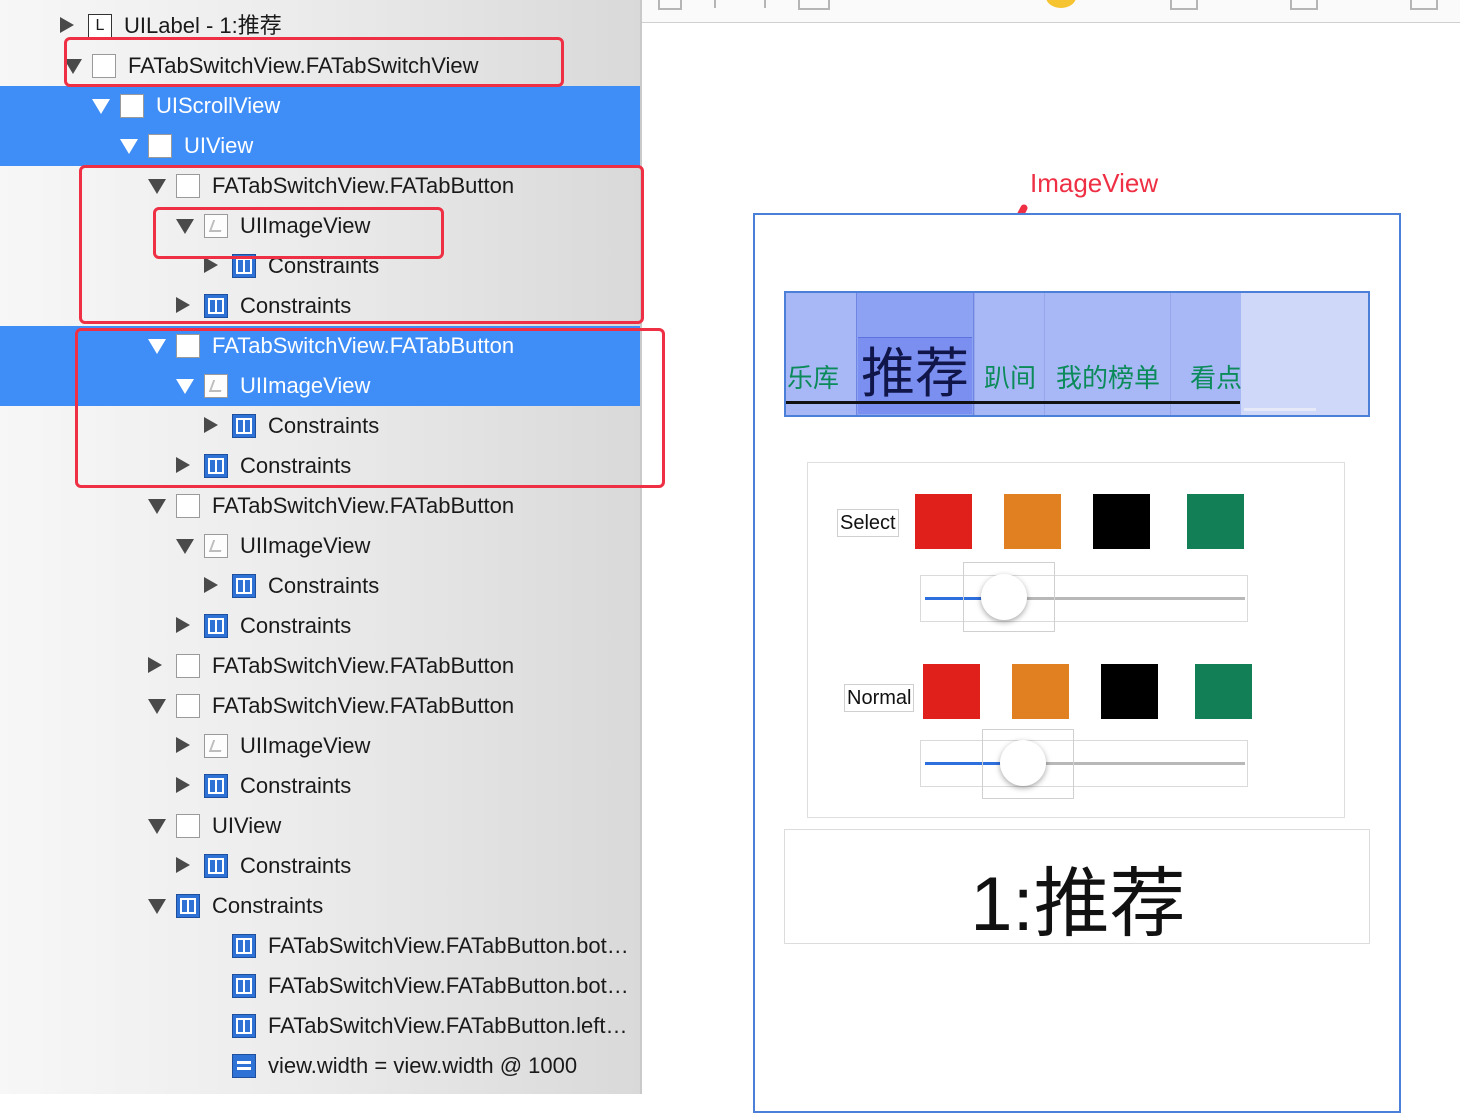 This screenshot has height=1113, width=1460. I want to click on select-swatch-green, so click(1215, 521).